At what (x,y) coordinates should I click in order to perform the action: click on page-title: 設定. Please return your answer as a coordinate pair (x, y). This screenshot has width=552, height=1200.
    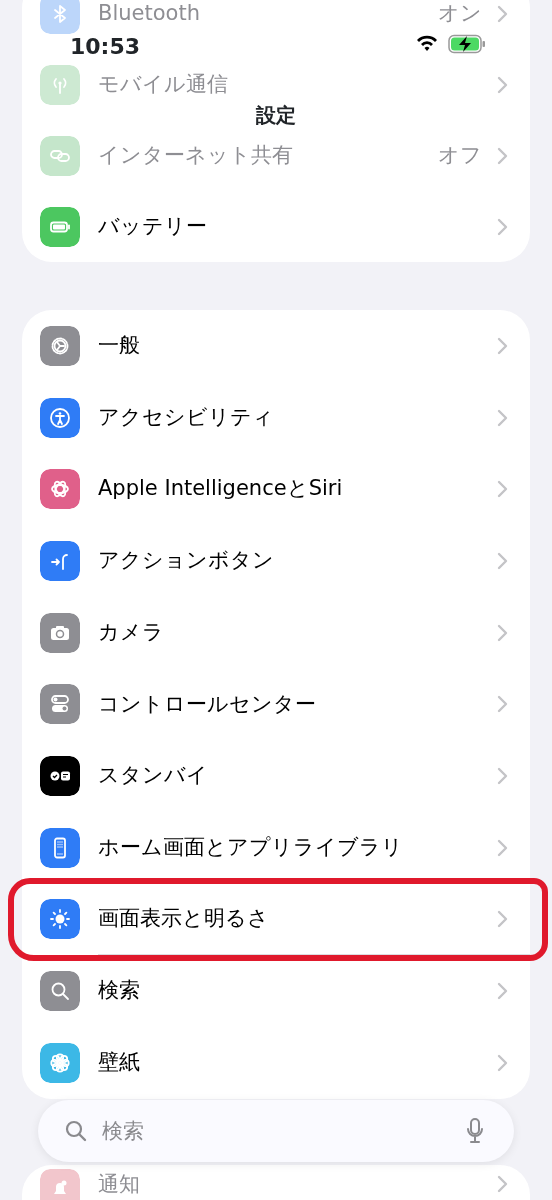
    Looking at the image, I should click on (276, 115).